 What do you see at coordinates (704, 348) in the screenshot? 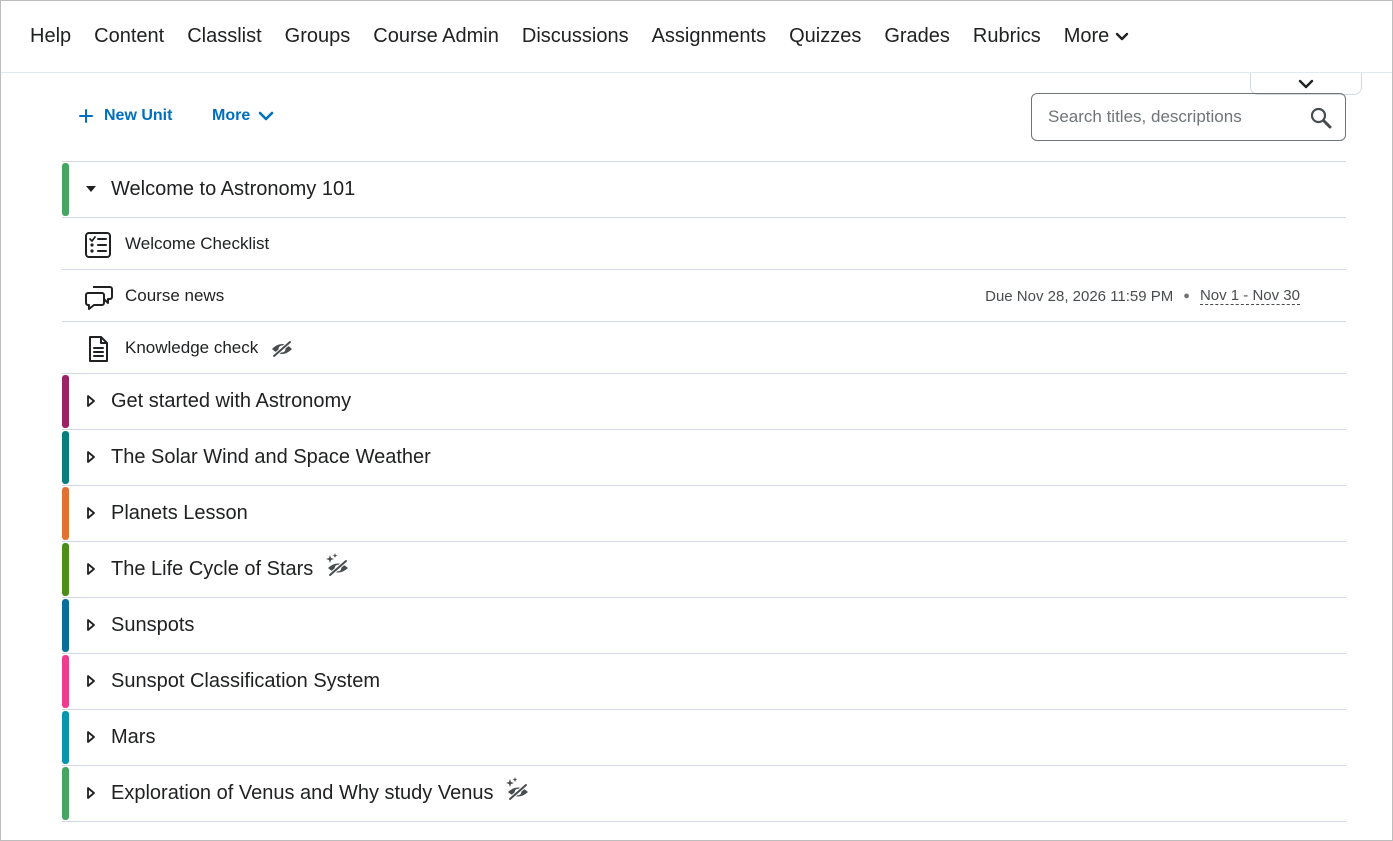
I see `topic-row: Knowledge check` at bounding box center [704, 348].